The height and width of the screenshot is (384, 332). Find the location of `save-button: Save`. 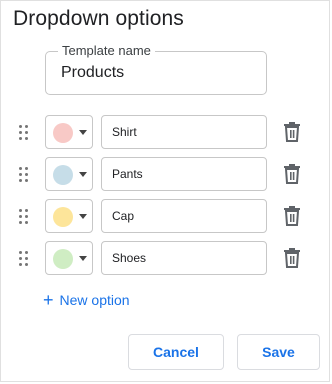

save-button: Save is located at coordinates (278, 352).